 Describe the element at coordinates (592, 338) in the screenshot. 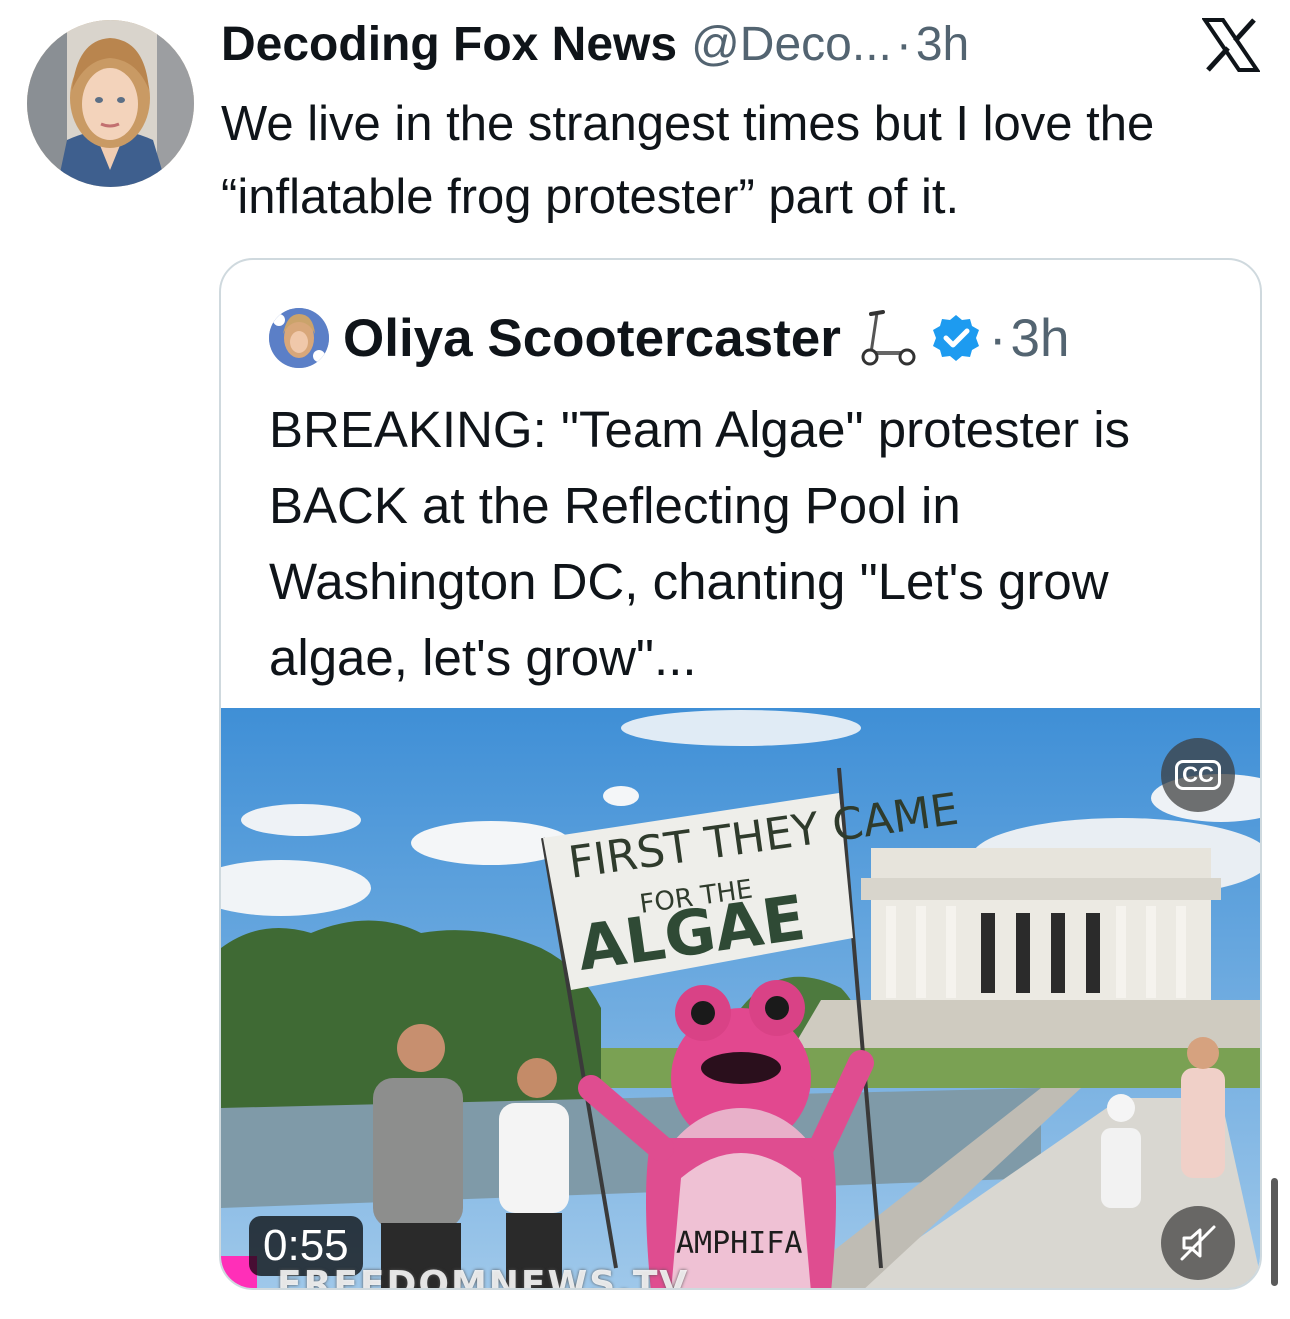

I see `quoted-author-name: Oliya Scootercaster` at that location.